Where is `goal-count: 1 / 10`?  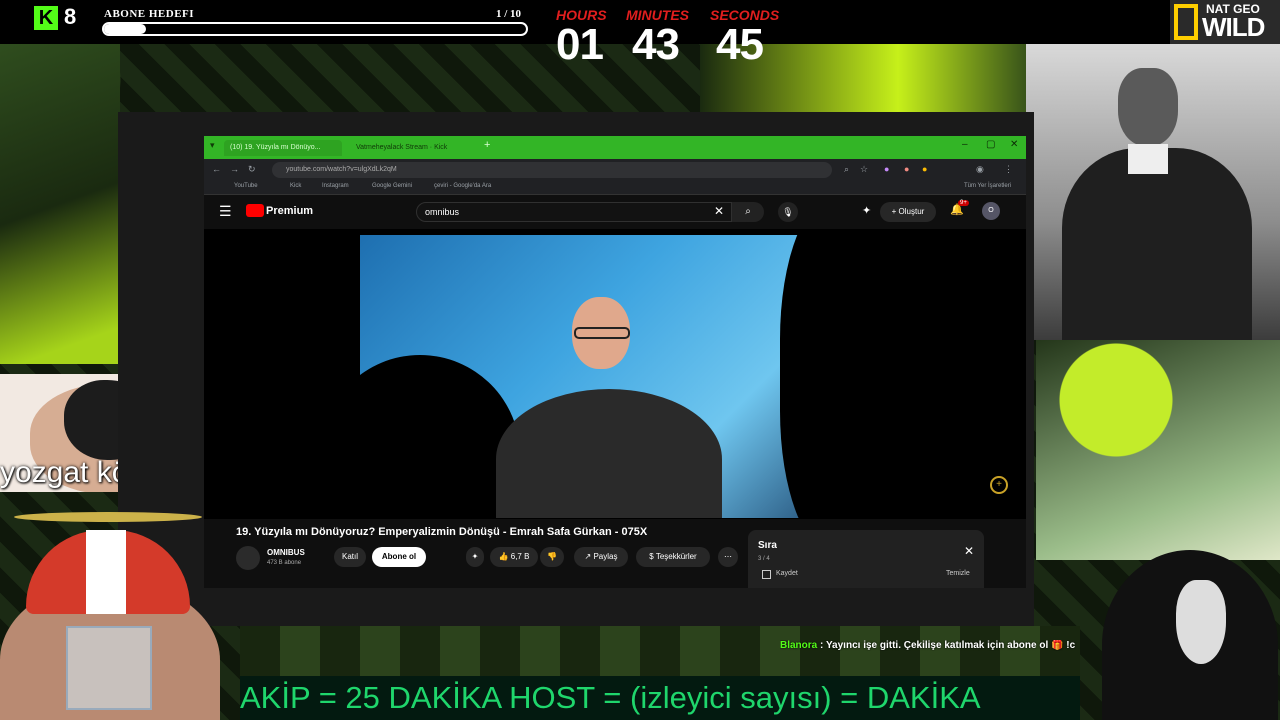
goal-count: 1 / 10 is located at coordinates (509, 14).